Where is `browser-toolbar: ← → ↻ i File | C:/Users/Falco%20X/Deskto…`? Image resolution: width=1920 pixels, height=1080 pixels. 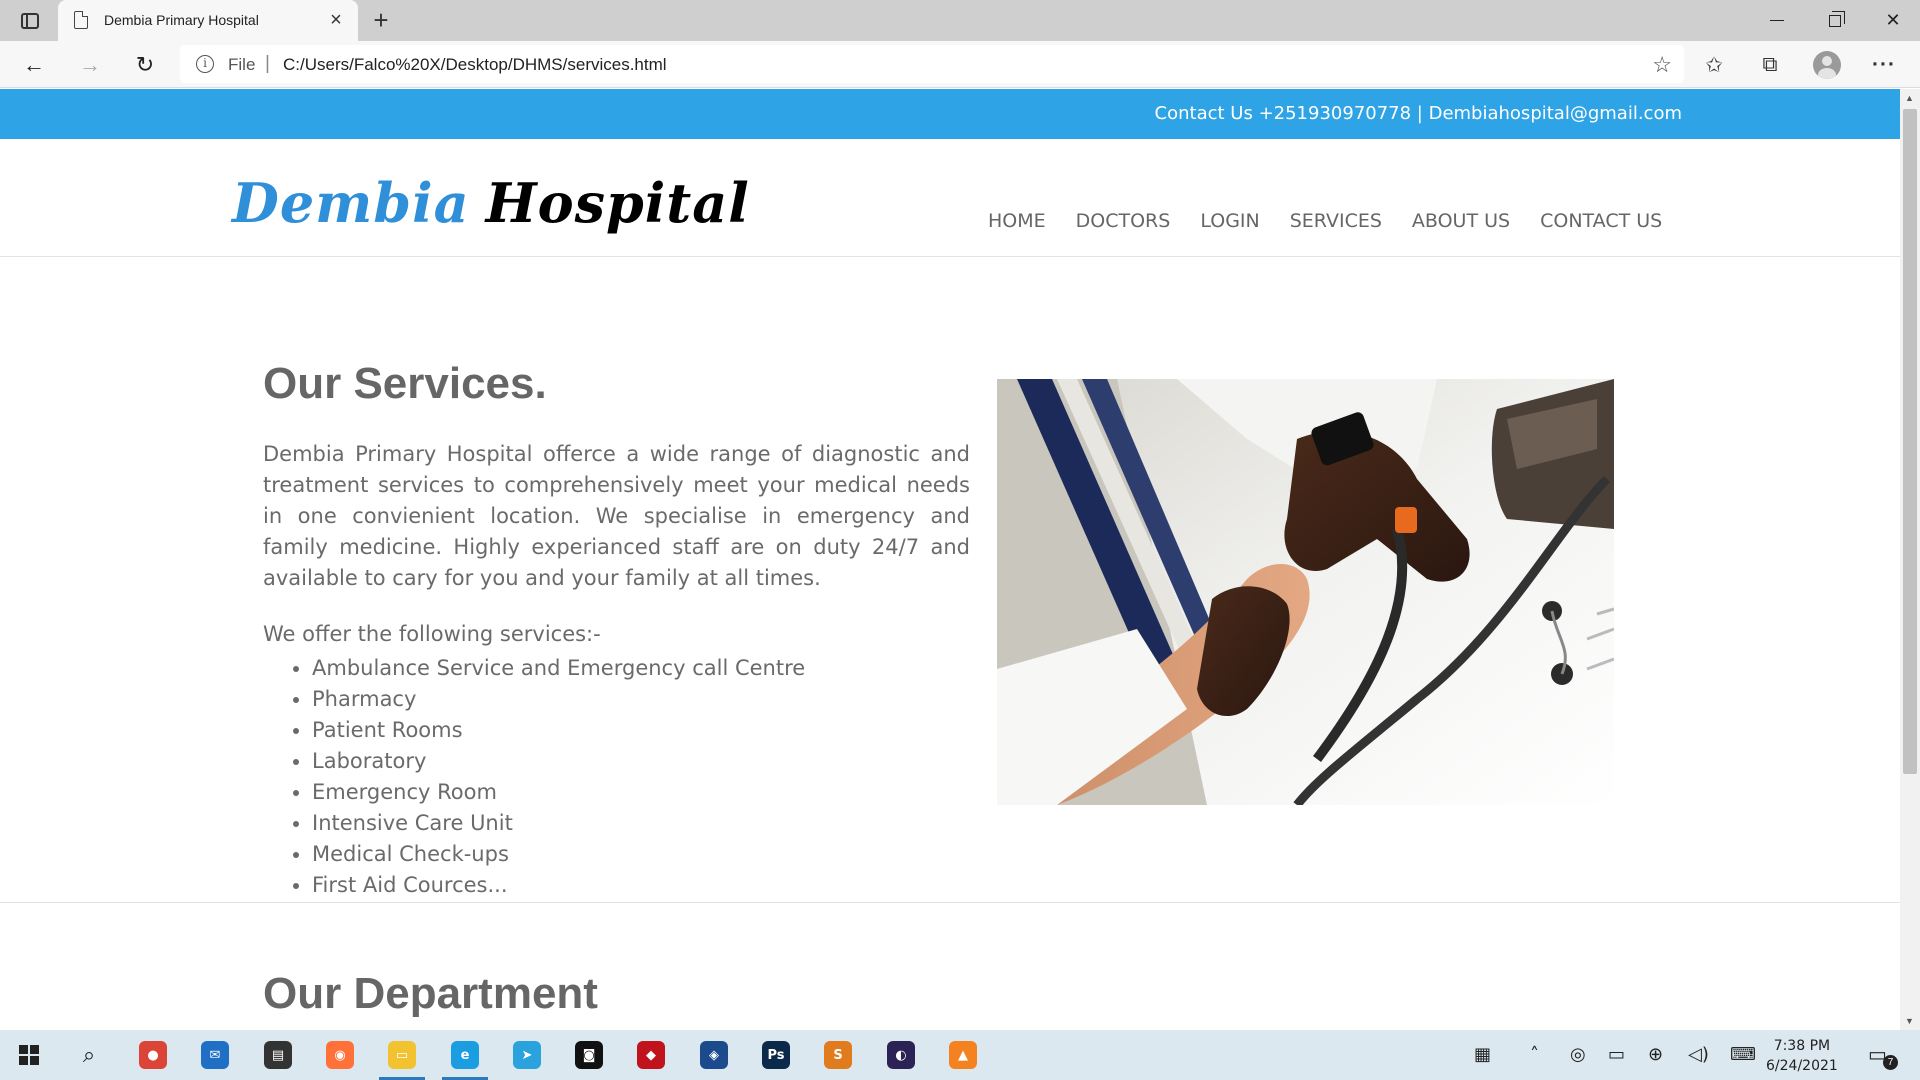 browser-toolbar: ← → ↻ i File | C:/Users/Falco%20X/Deskto… is located at coordinates (960, 64).